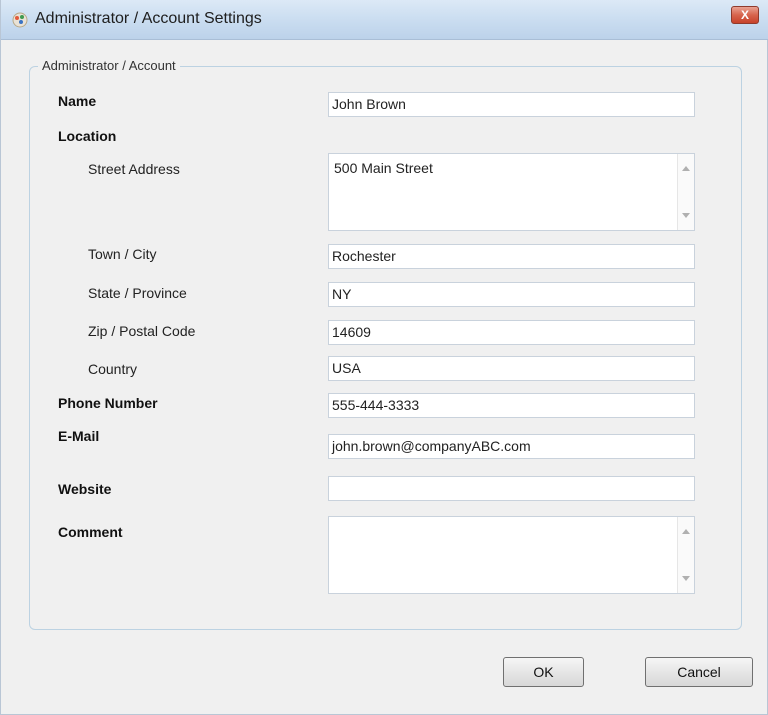  I want to click on title-bar: Administrator / Account Settings X, so click(384, 20).